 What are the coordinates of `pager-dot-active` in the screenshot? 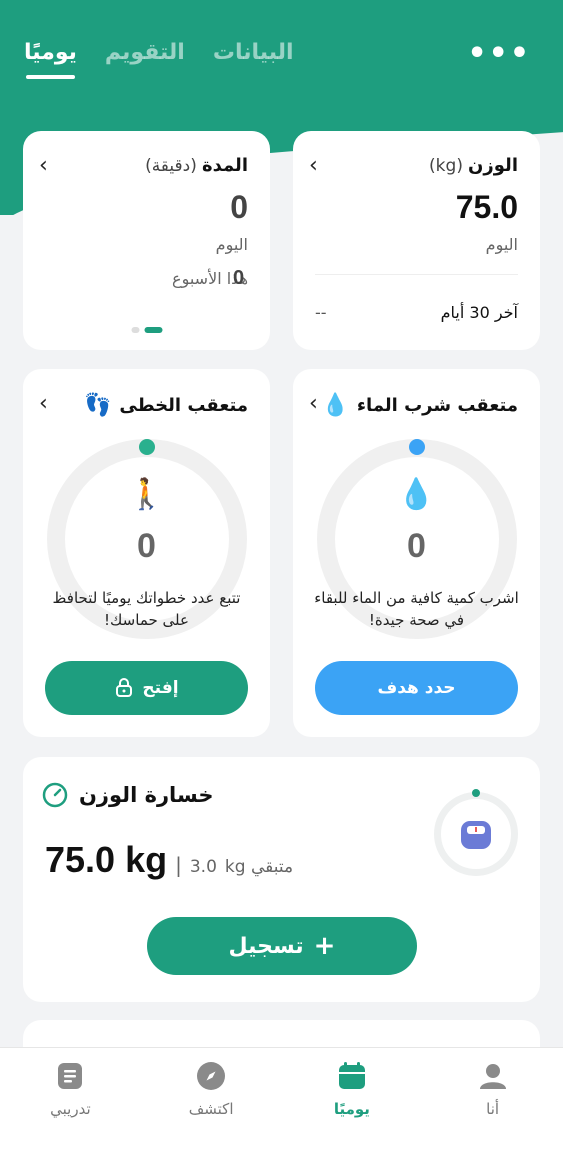 It's located at (153, 330).